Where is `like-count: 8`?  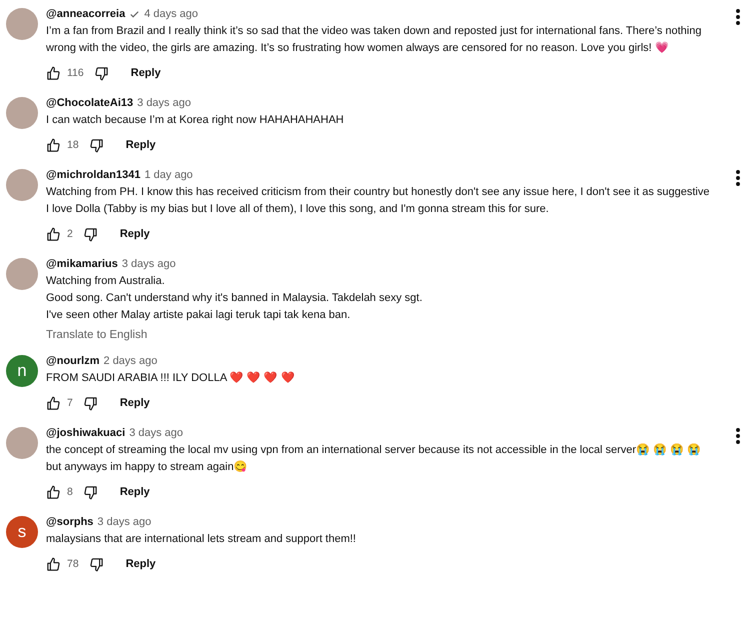 like-count: 8 is located at coordinates (70, 492).